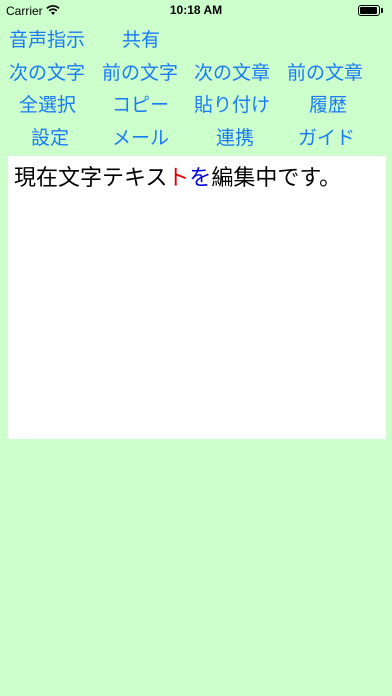  Describe the element at coordinates (47, 73) in the screenshot. I see `next-char-button: 次の文字` at that location.